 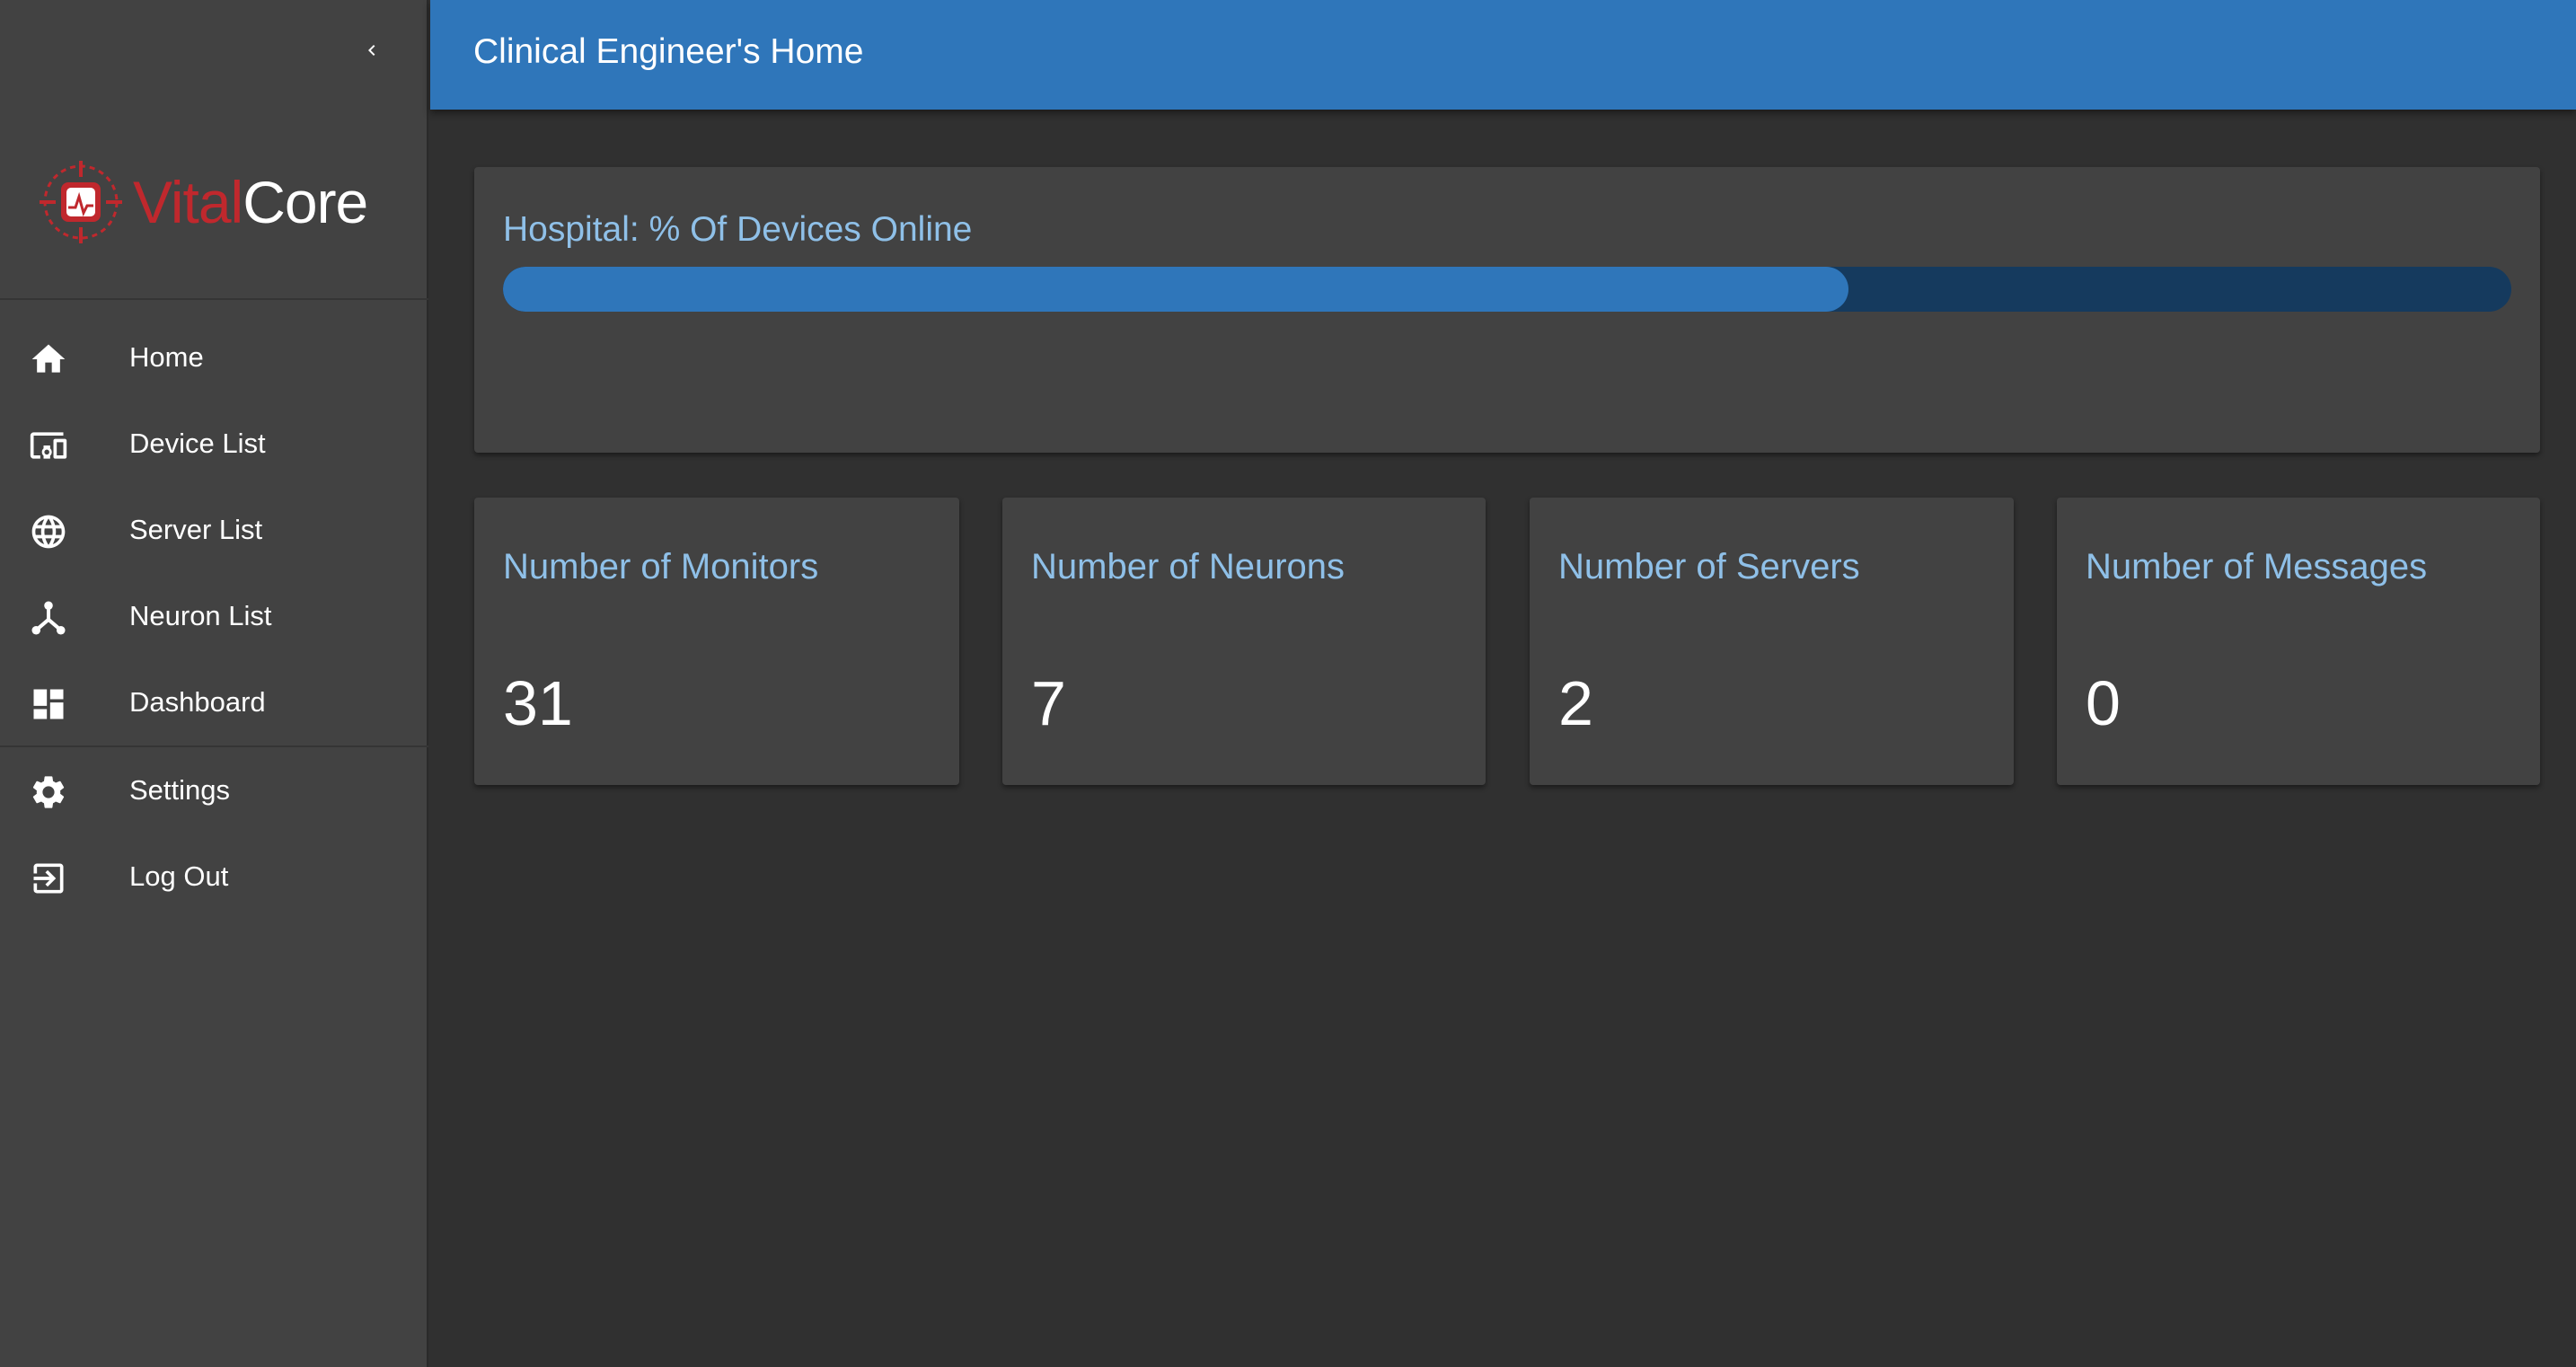 What do you see at coordinates (2103, 703) in the screenshot?
I see `stat-value: 0` at bounding box center [2103, 703].